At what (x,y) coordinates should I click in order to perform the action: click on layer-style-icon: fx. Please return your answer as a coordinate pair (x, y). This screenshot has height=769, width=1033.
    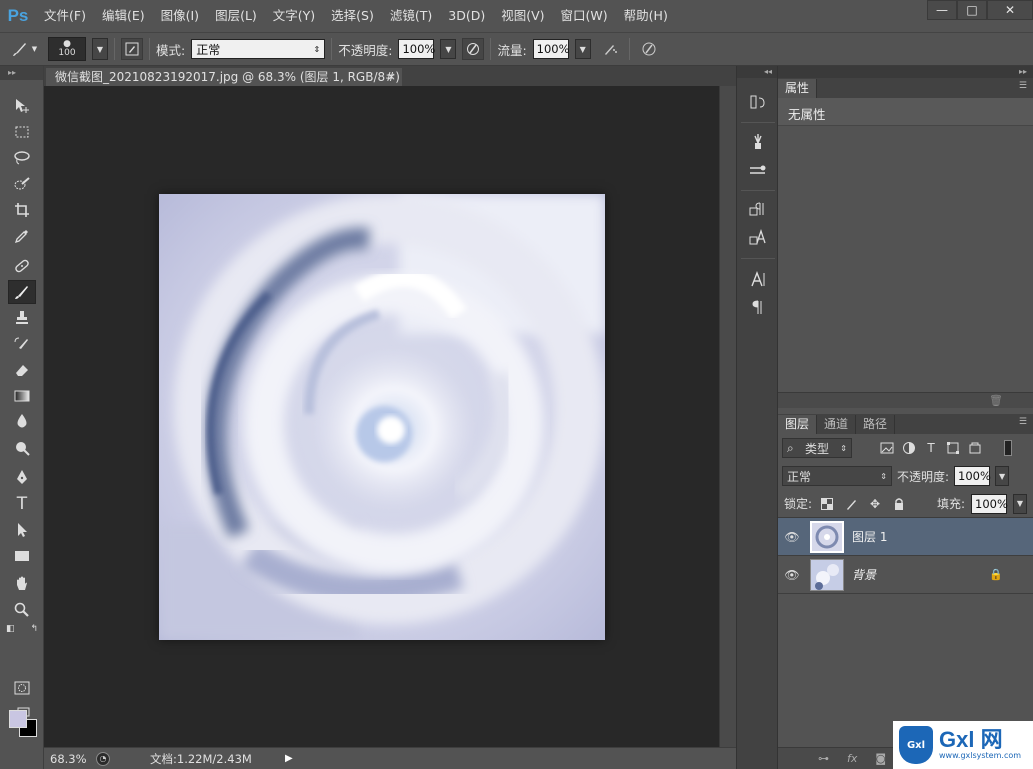
    Looking at the image, I should click on (852, 758).